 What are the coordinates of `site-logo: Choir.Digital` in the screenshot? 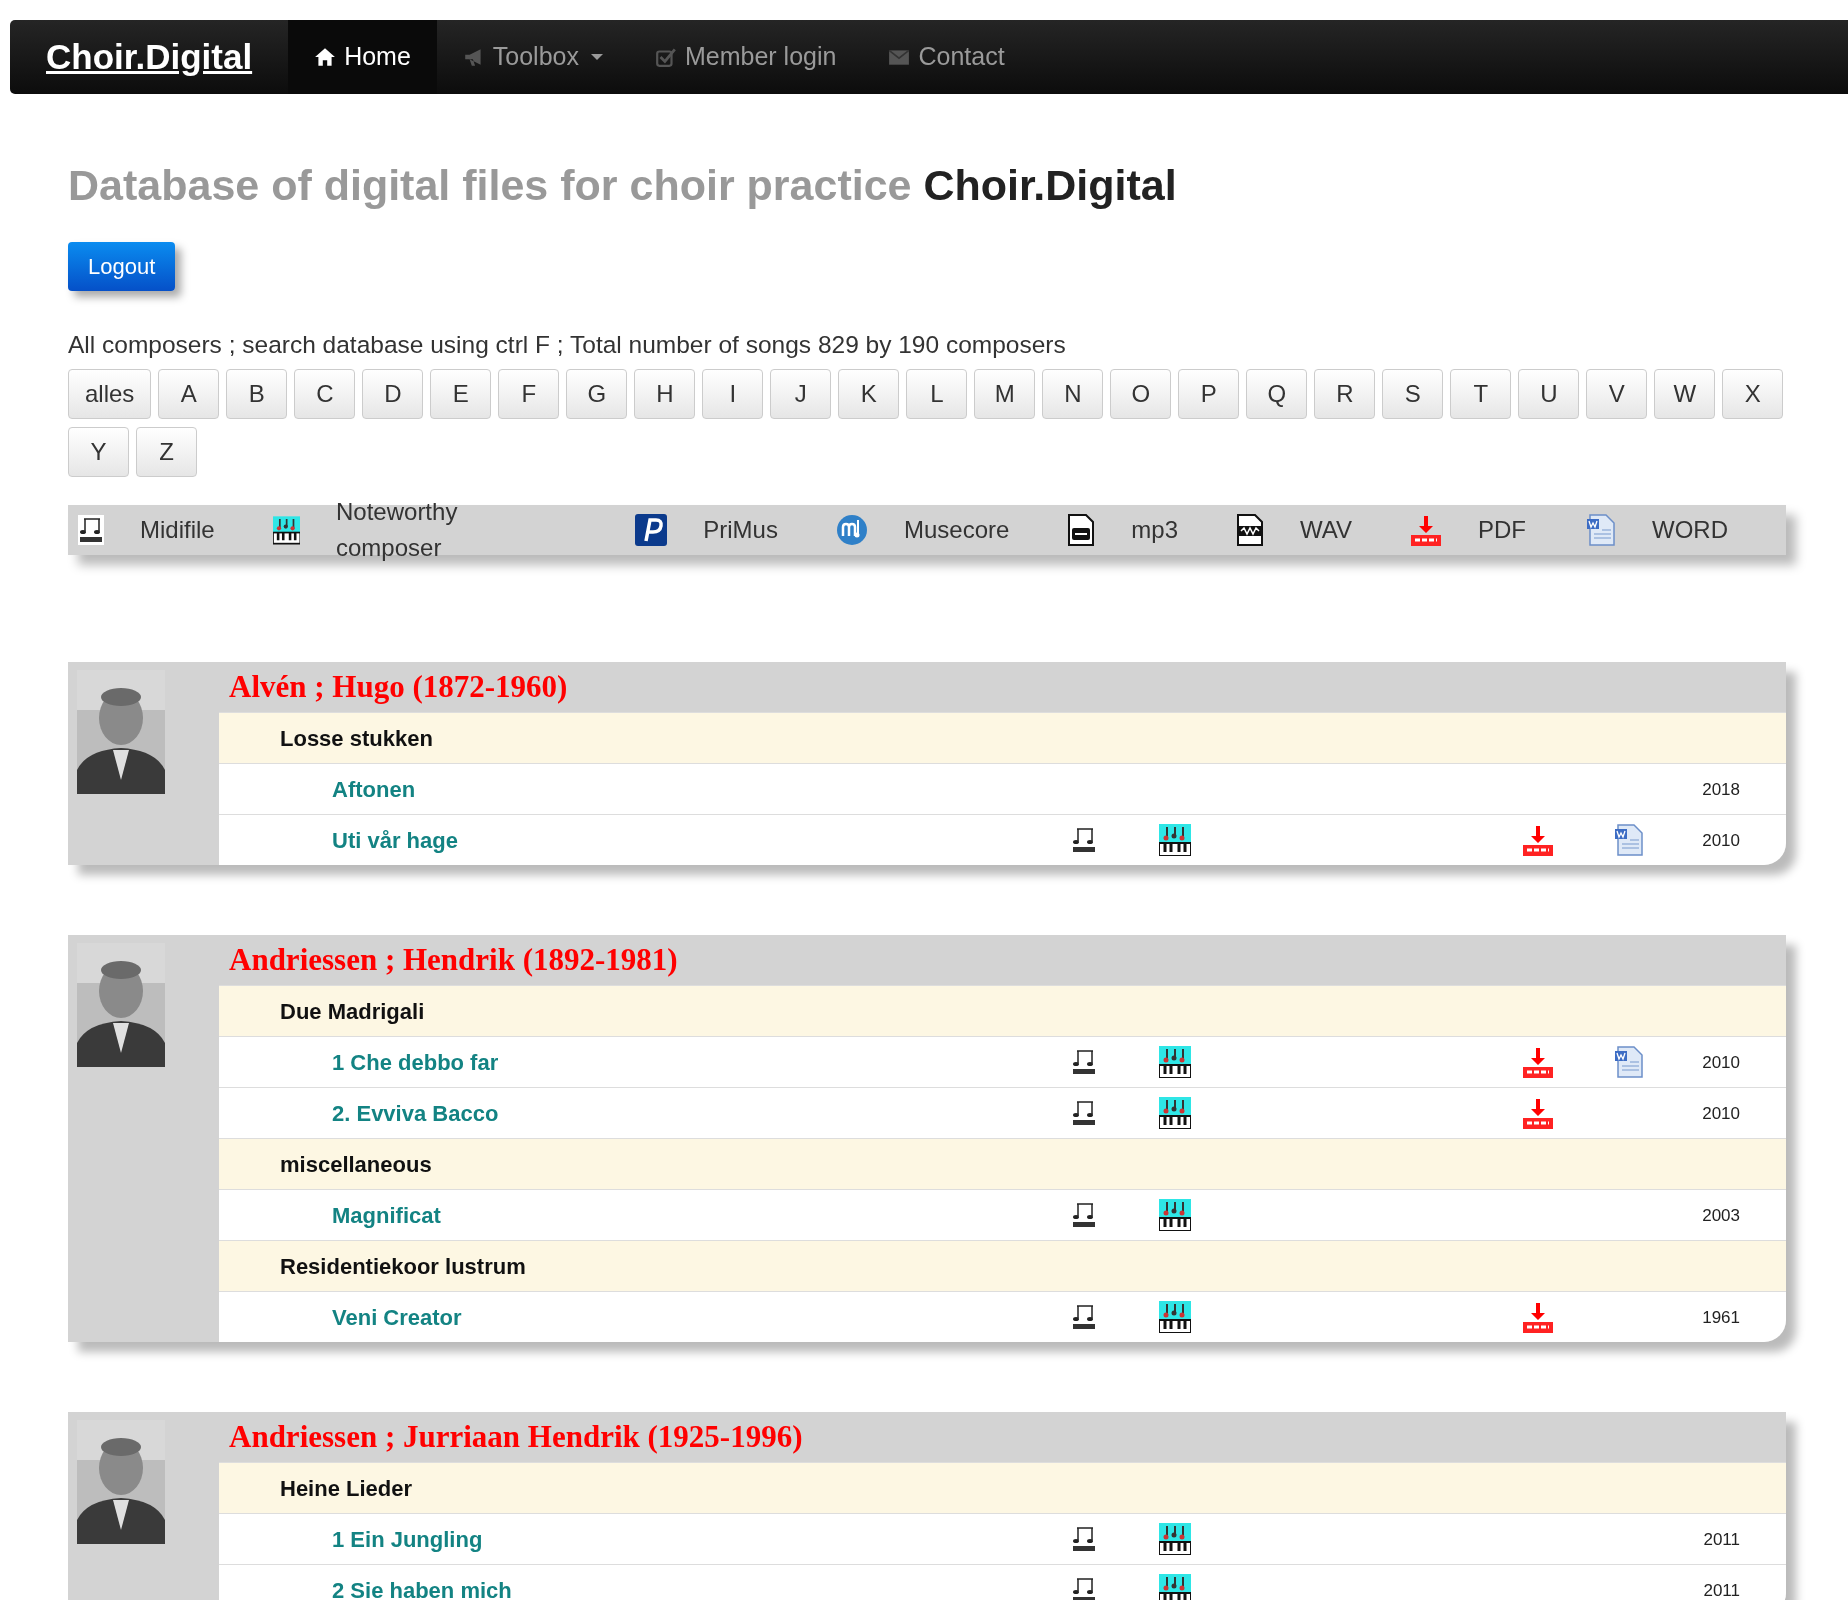 It's located at (149, 57).